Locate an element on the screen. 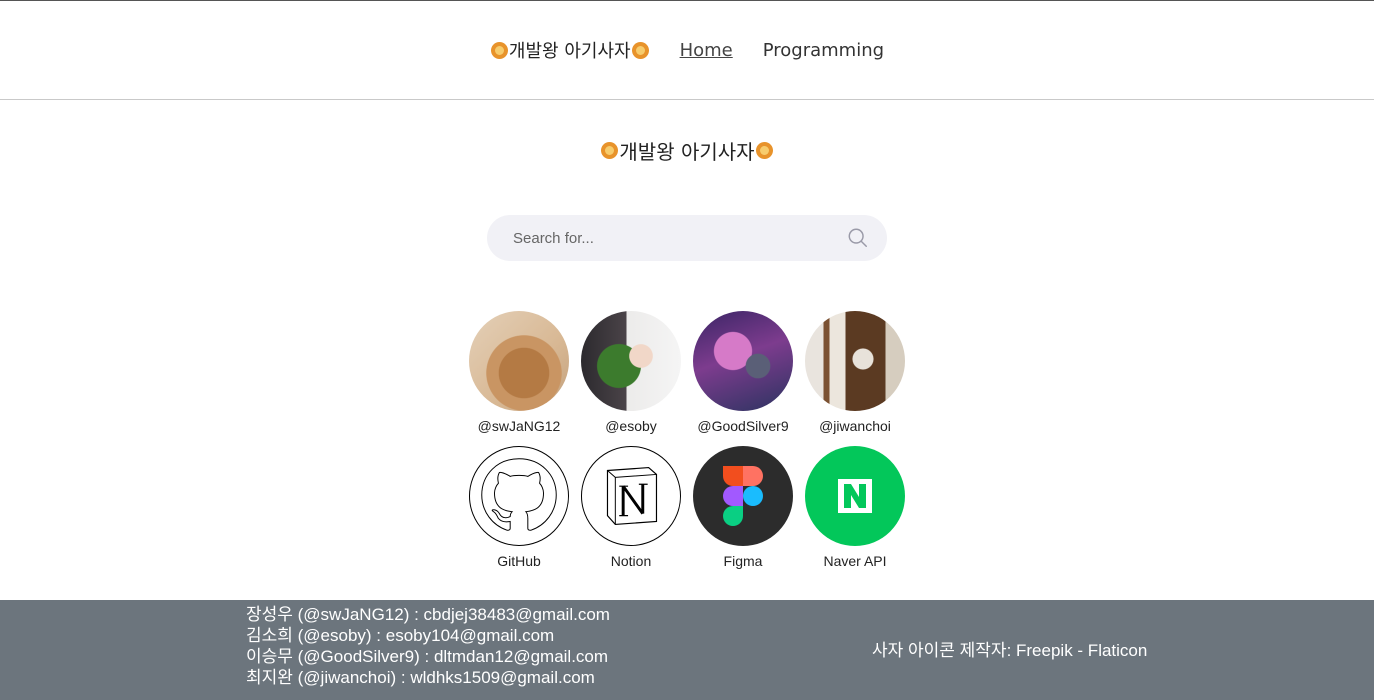 The height and width of the screenshot is (700, 1374). tool-card-naver-api: Naver API is located at coordinates (855, 508).